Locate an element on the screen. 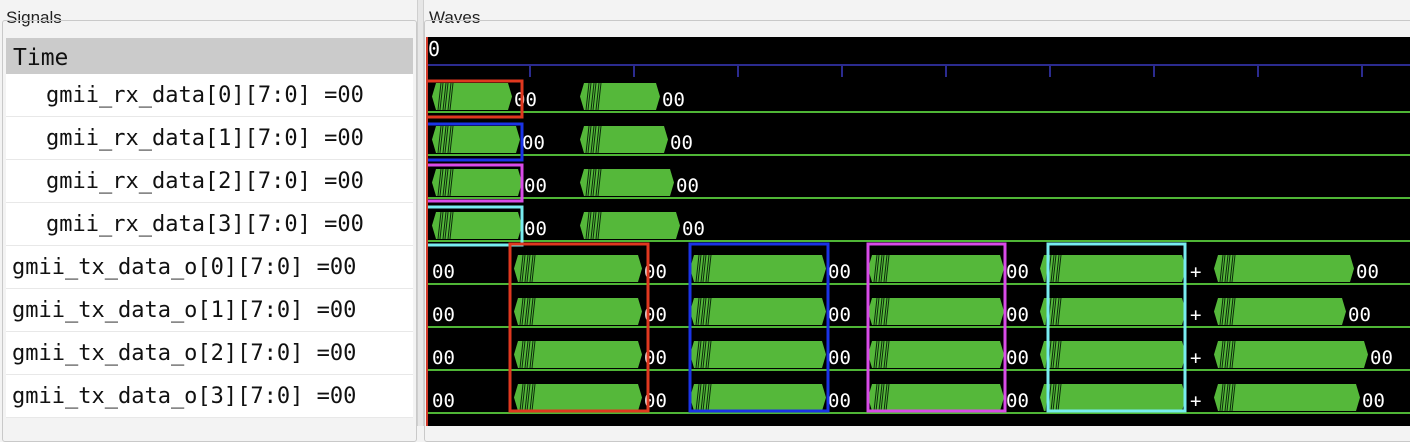 Image resolution: width=1410 pixels, height=442 pixels. signal-row-rx-3: gmii_rx_data[3][7:0] =00 is located at coordinates (209, 224).